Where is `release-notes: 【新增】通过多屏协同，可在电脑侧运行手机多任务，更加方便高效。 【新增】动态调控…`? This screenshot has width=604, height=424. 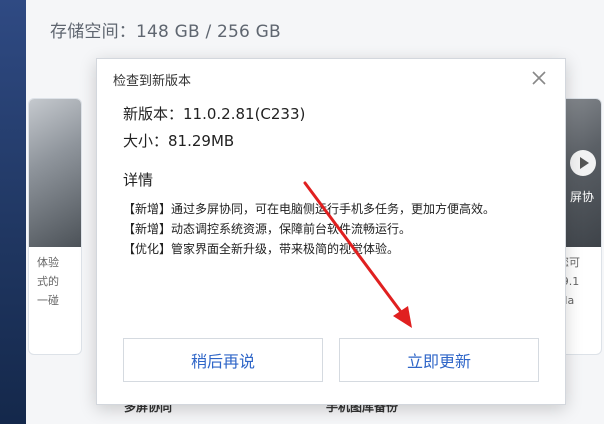
release-notes: 【新增】通过多屏协同，可在电脑侧运行手机多任务，更加方便高效。 【新增】动态调控… is located at coordinates (333, 229).